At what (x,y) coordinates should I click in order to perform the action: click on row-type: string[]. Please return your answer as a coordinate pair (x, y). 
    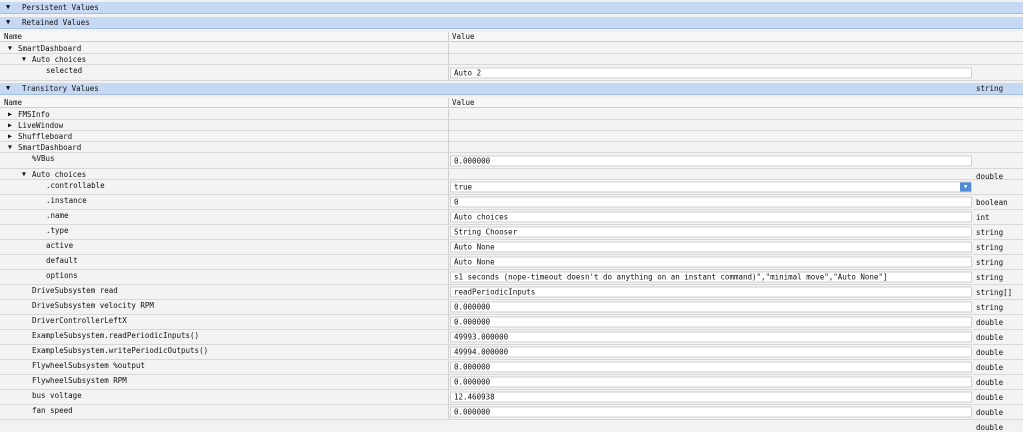
    Looking at the image, I should click on (994, 292).